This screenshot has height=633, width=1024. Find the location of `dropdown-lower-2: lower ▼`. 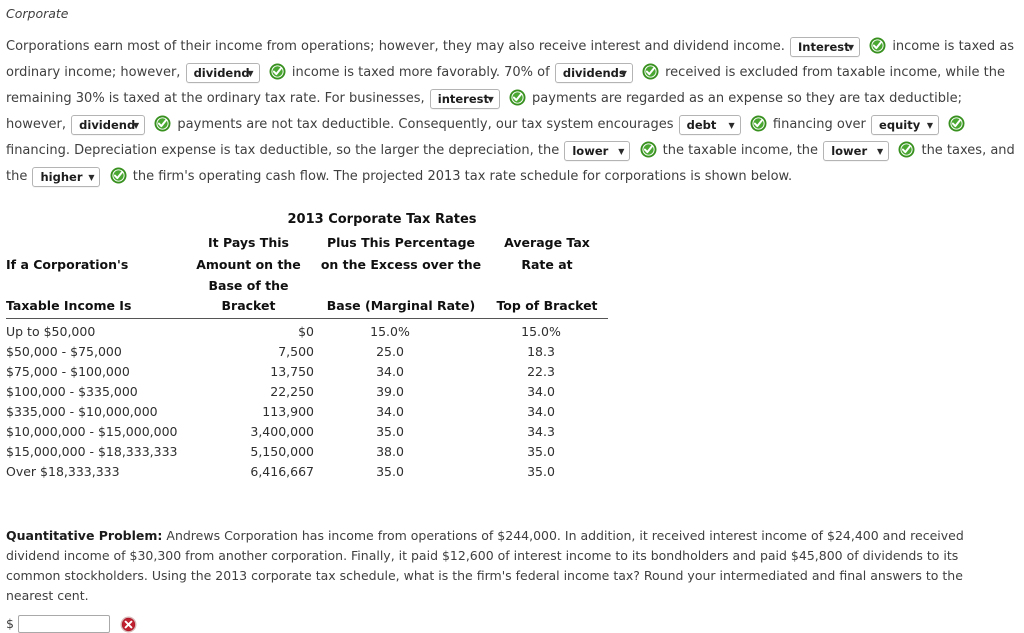

dropdown-lower-2: lower ▼ is located at coordinates (856, 150).